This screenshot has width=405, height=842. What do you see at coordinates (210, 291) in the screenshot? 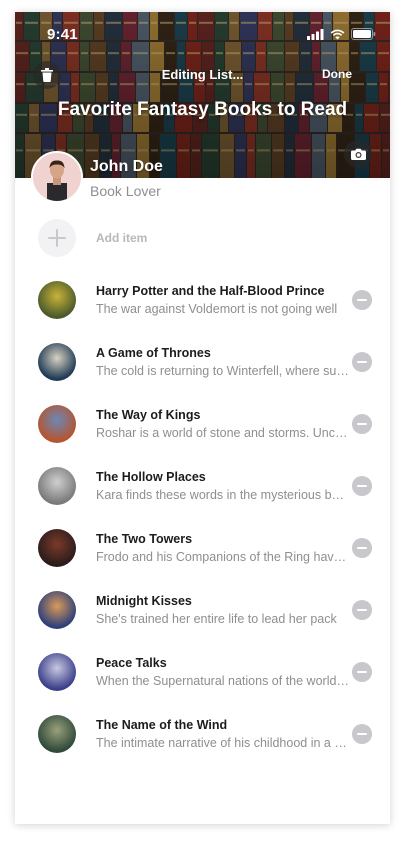
I see `book-title: Harry Potter and the Half-Blood Prince` at bounding box center [210, 291].